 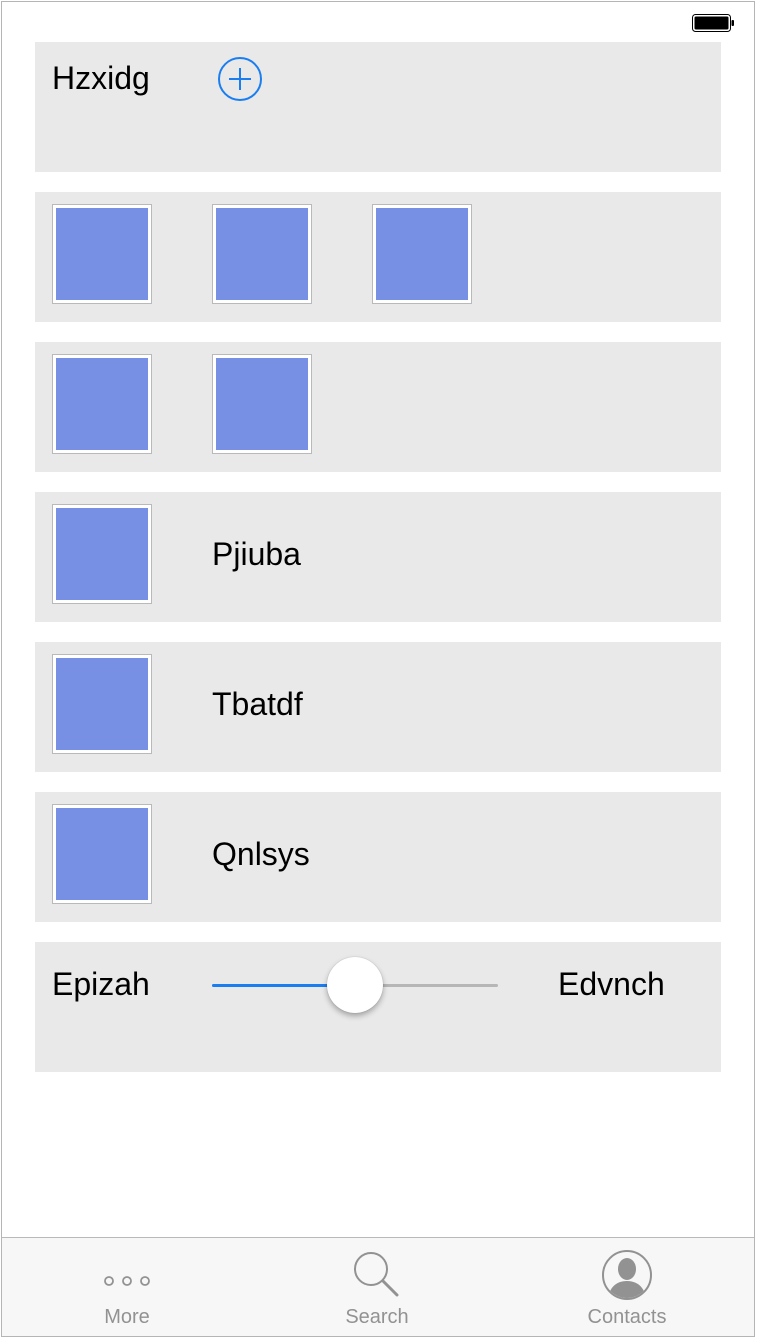 What do you see at coordinates (378, 107) in the screenshot?
I see `header-card: Hzxidg` at bounding box center [378, 107].